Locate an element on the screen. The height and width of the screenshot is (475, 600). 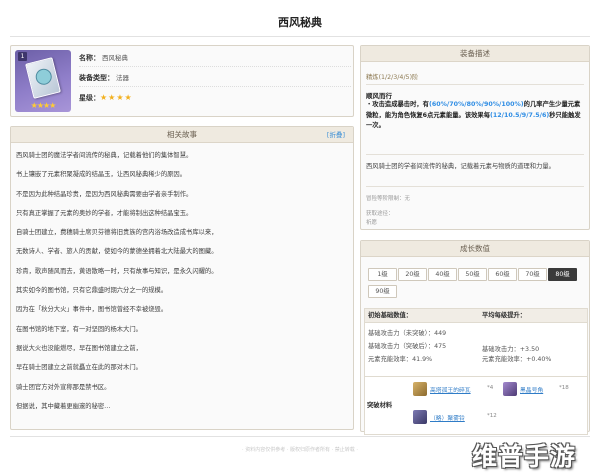
lore-header: 相关故事 [折叠] is located at coordinates (182, 135).